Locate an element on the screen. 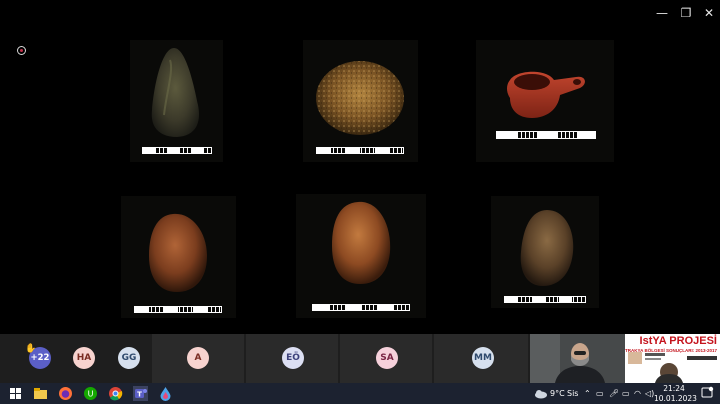 The width and height of the screenshot is (720, 404). svg-text: U is located at coordinates (91, 394).